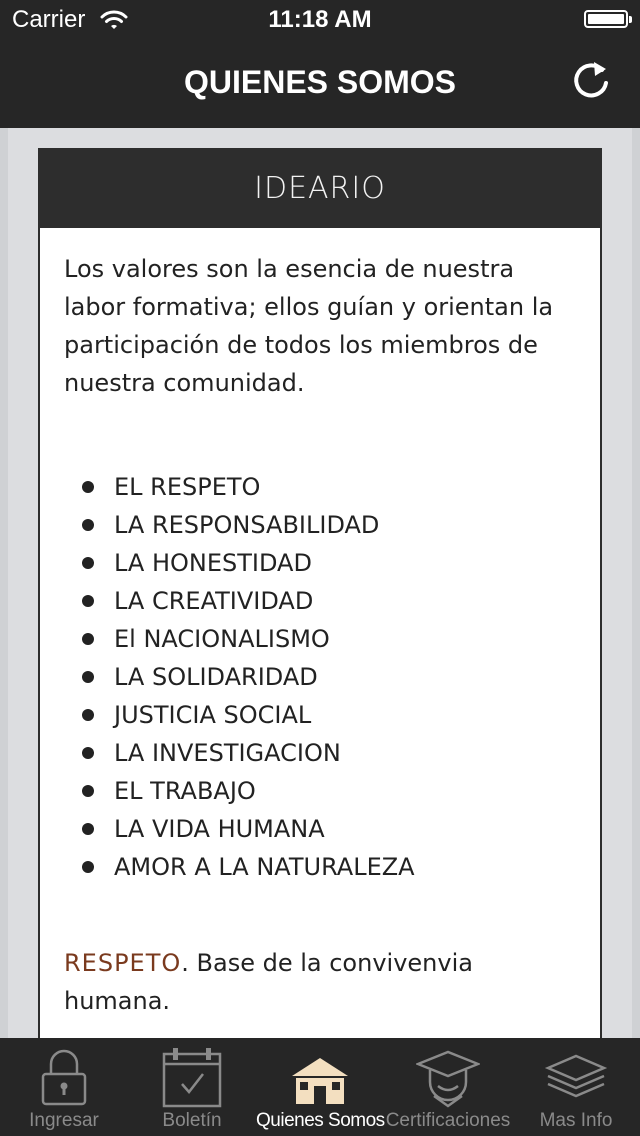 Image resolution: width=640 pixels, height=1136 pixels. Describe the element at coordinates (320, 189) in the screenshot. I see `card-header: IDEARIO` at that location.